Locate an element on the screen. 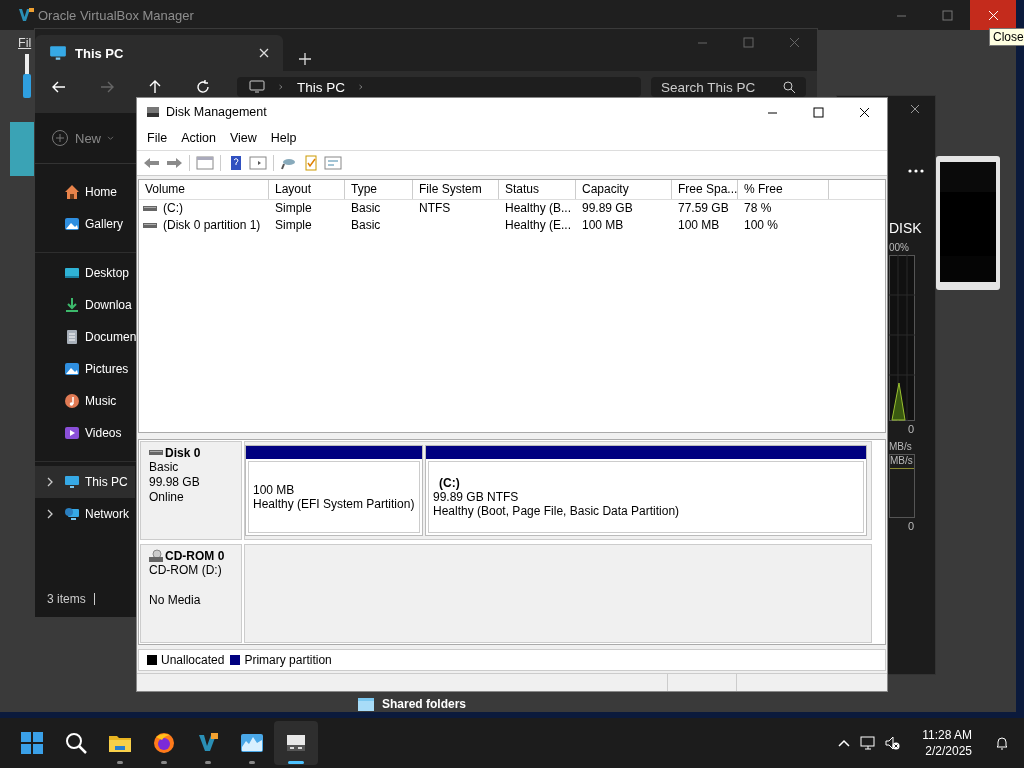 The height and width of the screenshot is (768, 1024). legend-label: Unallocated is located at coordinates (193, 660).